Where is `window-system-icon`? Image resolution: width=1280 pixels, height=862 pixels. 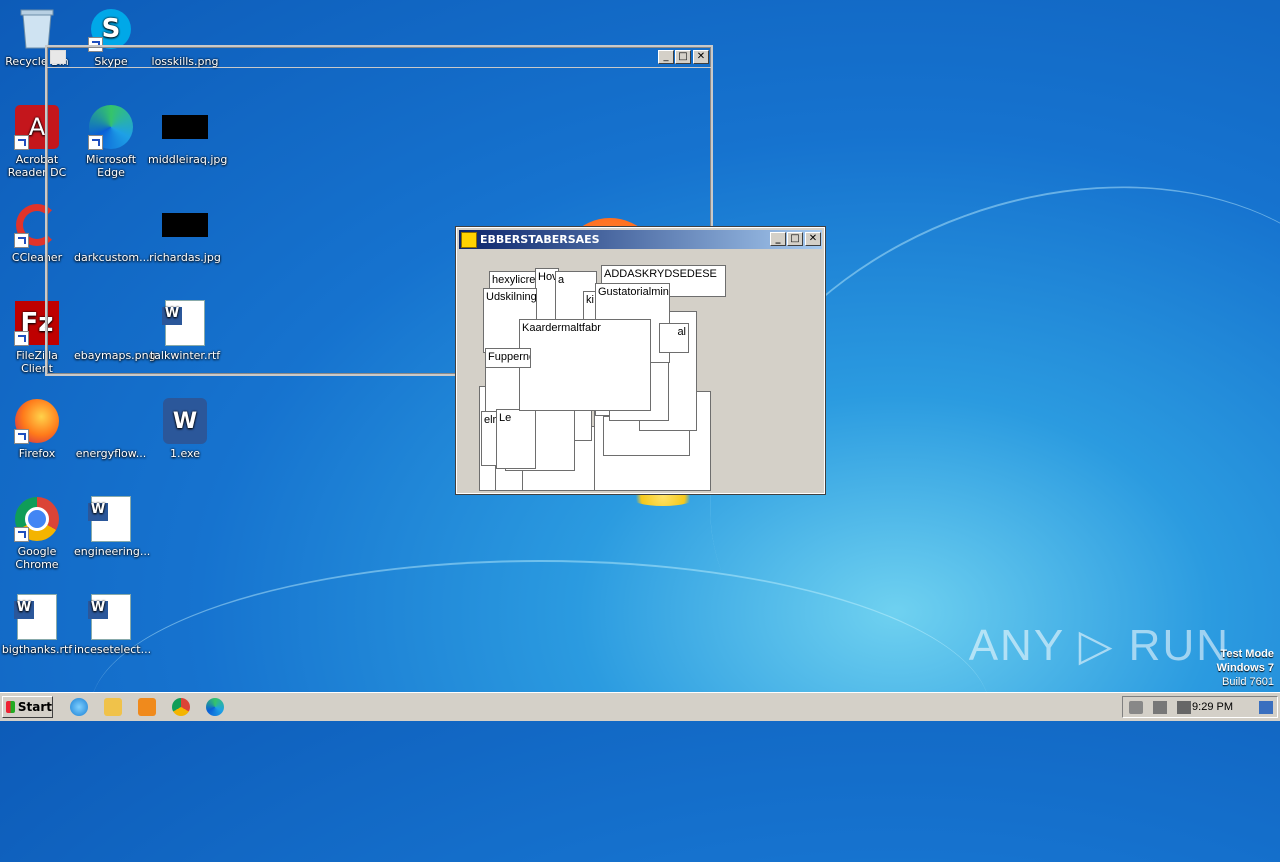 window-system-icon is located at coordinates (58, 57).